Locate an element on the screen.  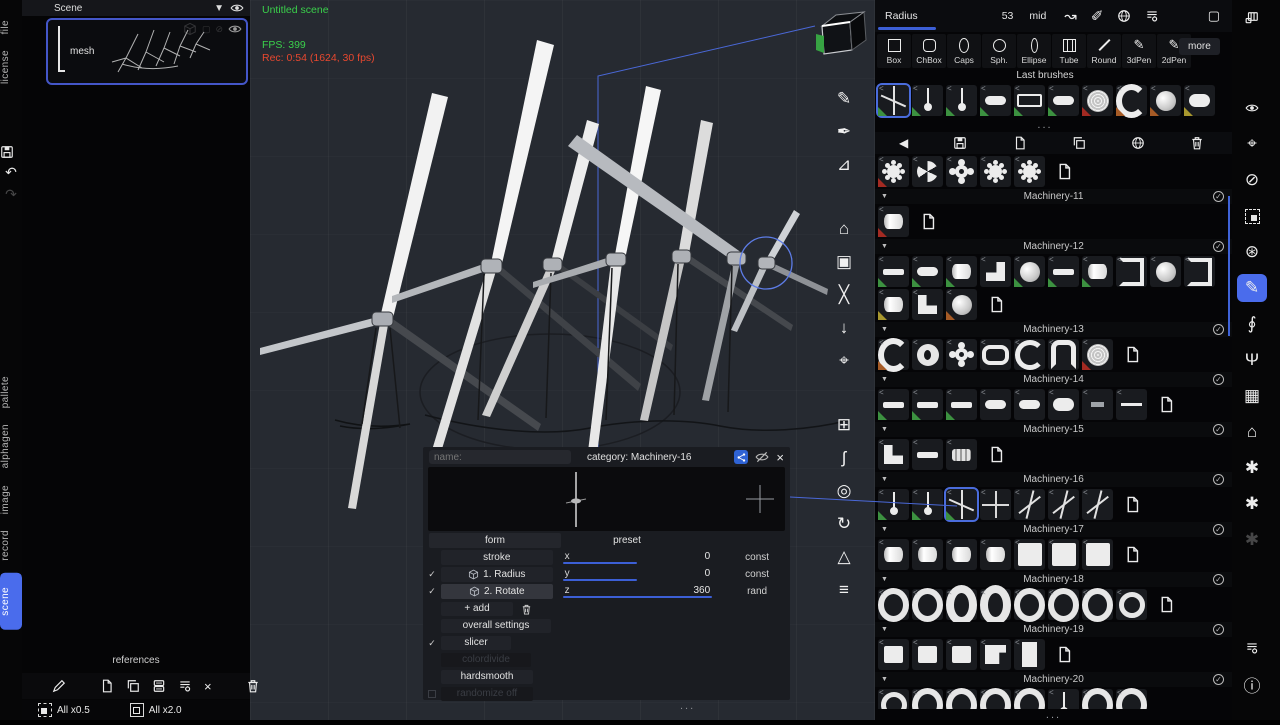
brush-thumbnail-windmill: < is located at coordinates (961, 504).